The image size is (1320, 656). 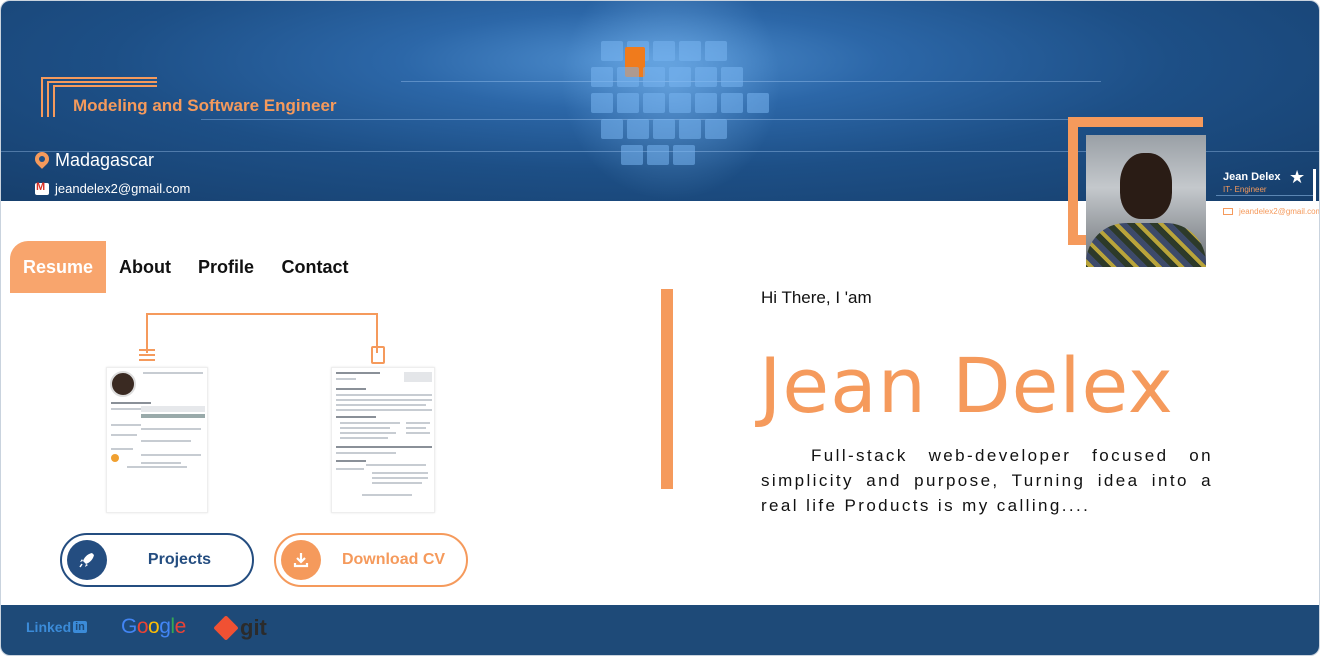 I want to click on footer-bar, so click(x=660, y=630).